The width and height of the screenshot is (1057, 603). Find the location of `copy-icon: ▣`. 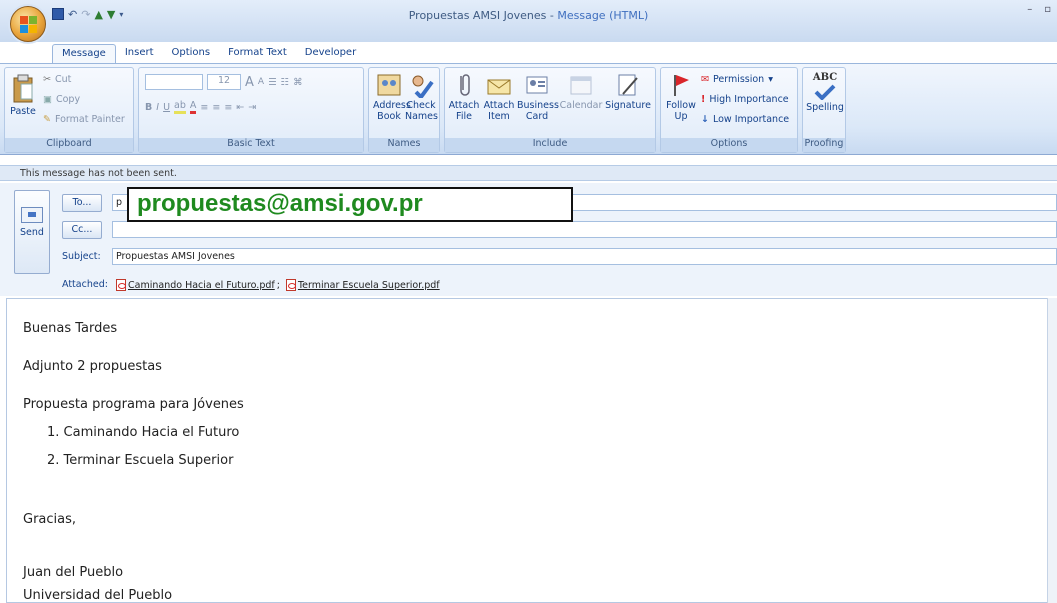

copy-icon: ▣ is located at coordinates (47, 99).